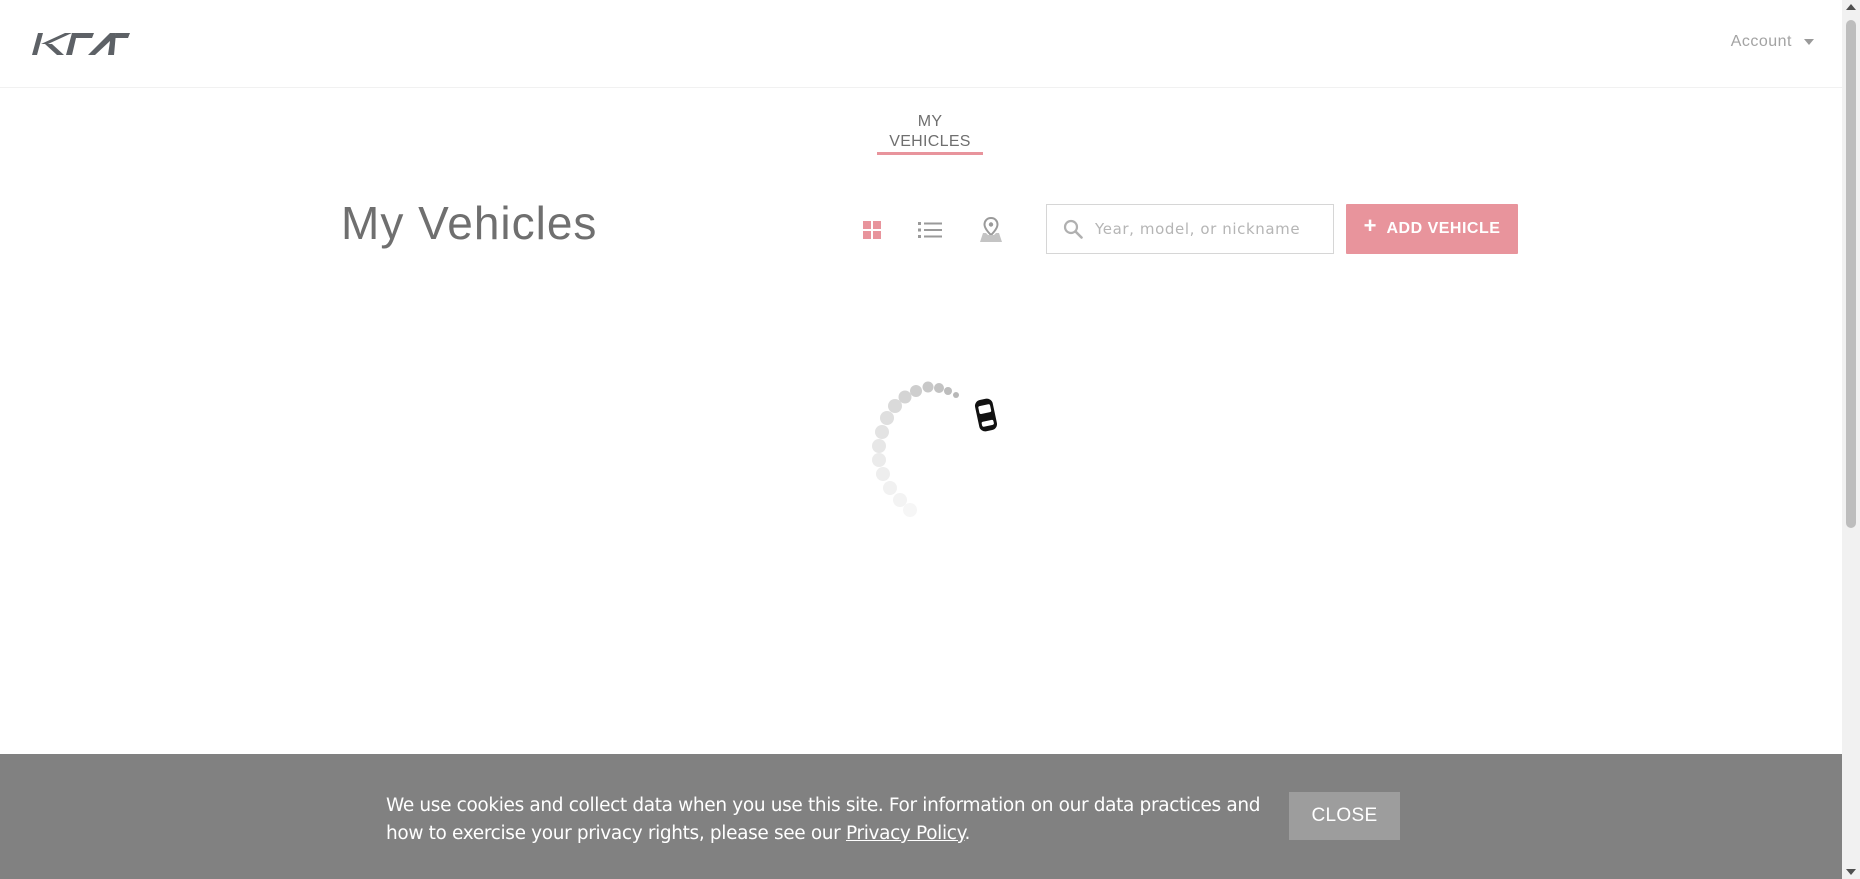 The image size is (1860, 879). I want to click on add-vehicle-label: ADD VEHICLE, so click(1443, 228).